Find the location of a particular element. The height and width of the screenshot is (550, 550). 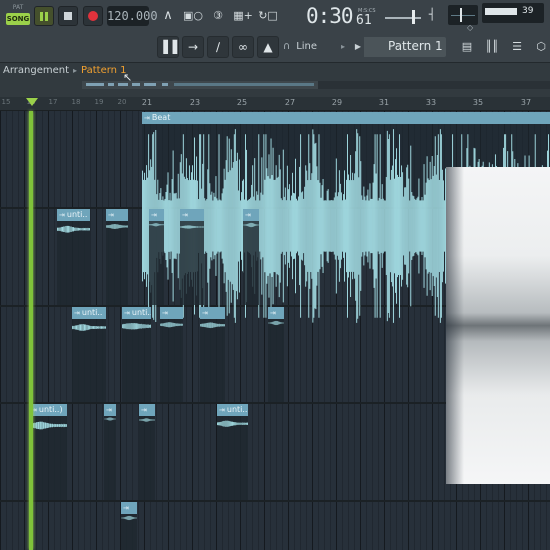

overview-scroll-area is located at coordinates (434, 85).